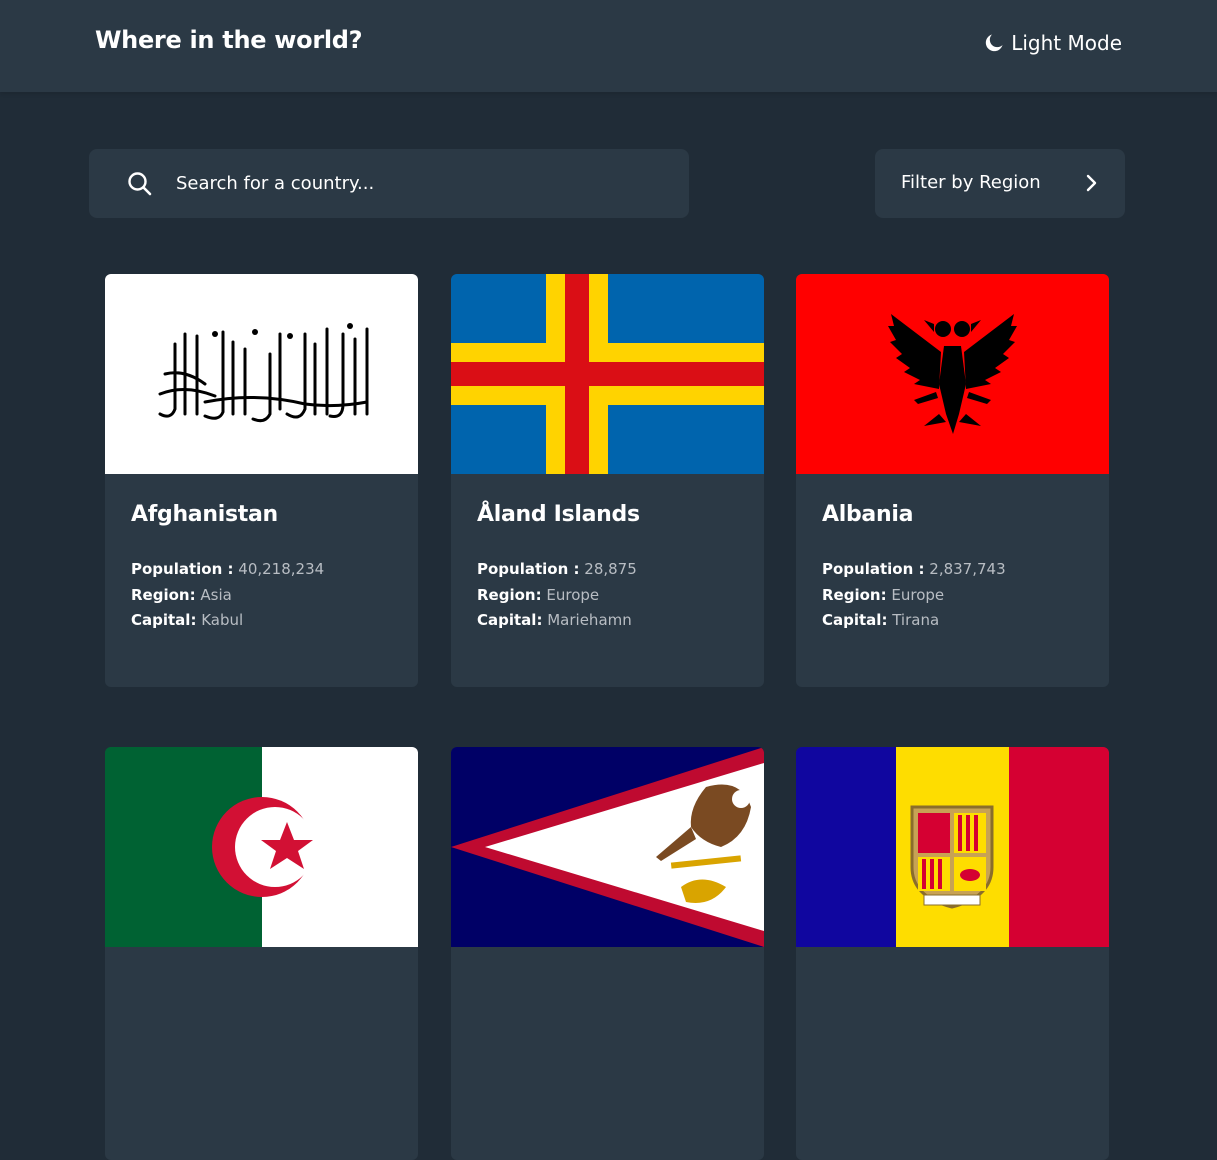 The height and width of the screenshot is (1160, 1217). Describe the element at coordinates (994, 43) in the screenshot. I see `moon-icon` at that location.